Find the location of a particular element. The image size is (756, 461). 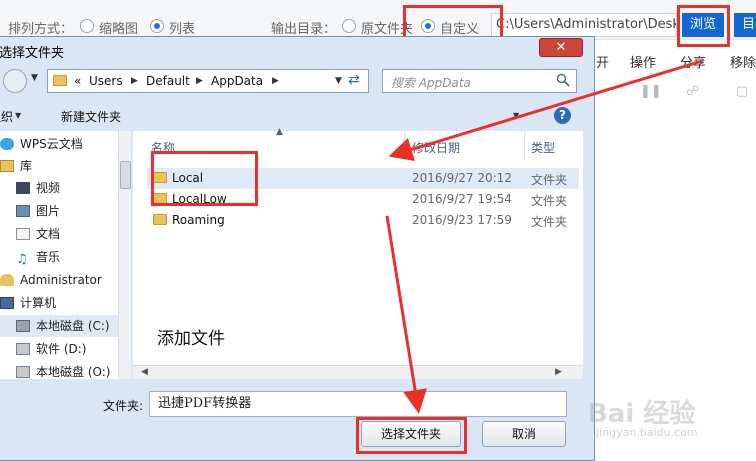

horizontal-scrollbar: ◀ ▶ is located at coordinates (358, 372).